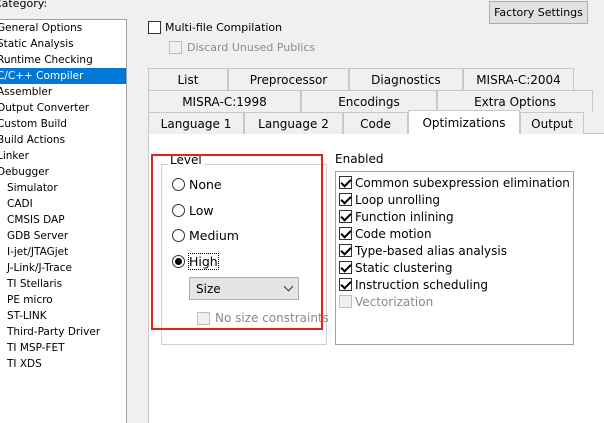 The width and height of the screenshot is (604, 423). I want to click on tab-misra-c-2004: MISRA-C:2004, so click(518, 79).